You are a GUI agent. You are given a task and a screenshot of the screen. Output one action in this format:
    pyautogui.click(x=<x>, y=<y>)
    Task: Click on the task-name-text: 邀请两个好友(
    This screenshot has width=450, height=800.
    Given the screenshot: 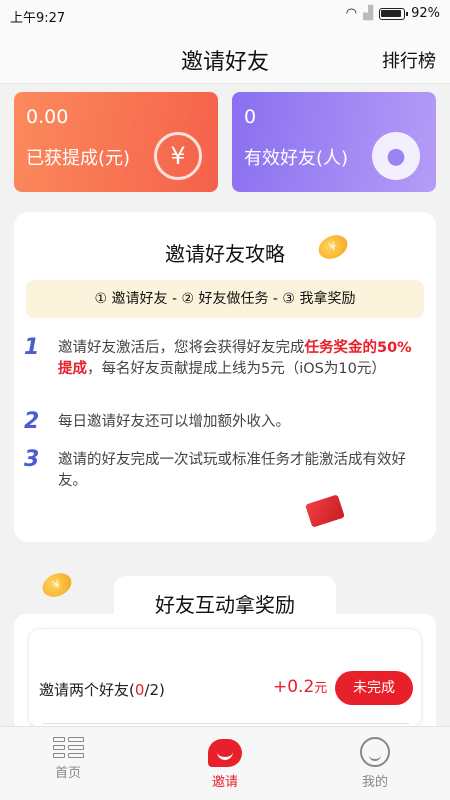 What is the action you would take?
    pyautogui.click(x=87, y=690)
    